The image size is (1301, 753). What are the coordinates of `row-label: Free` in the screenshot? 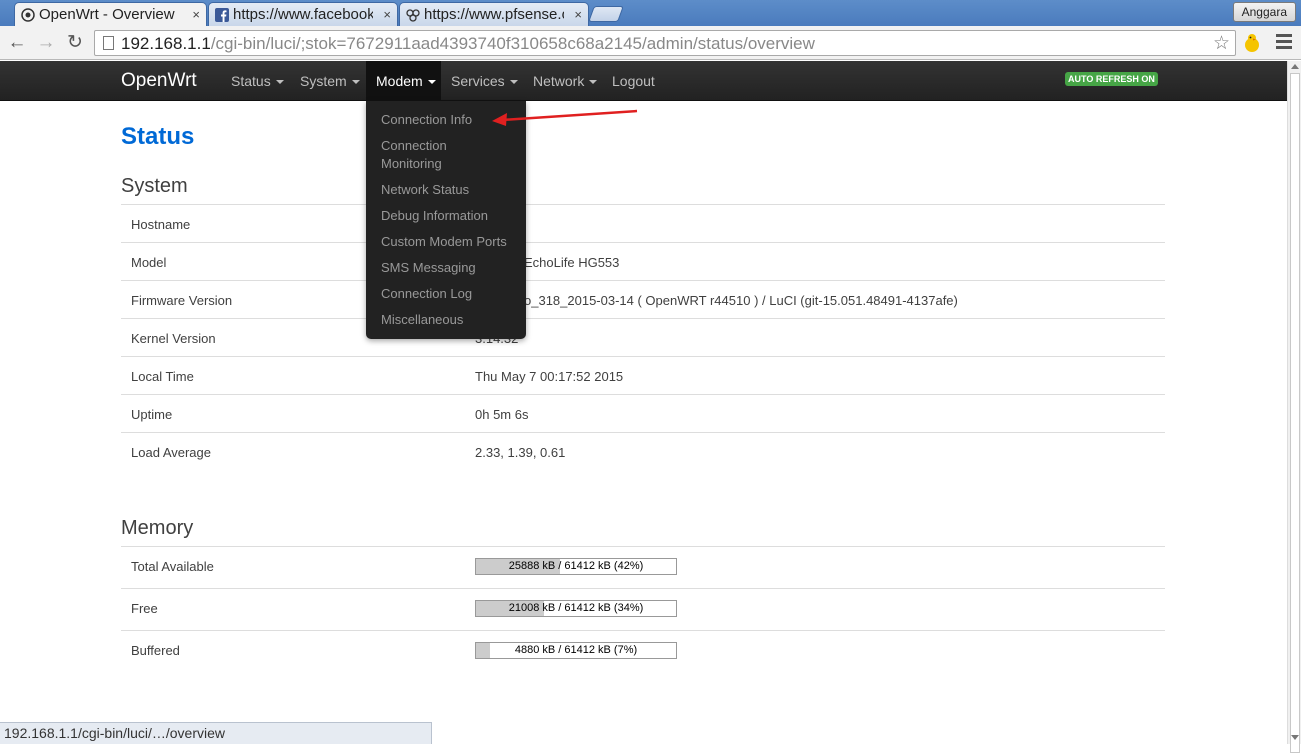 It's located at (144, 608).